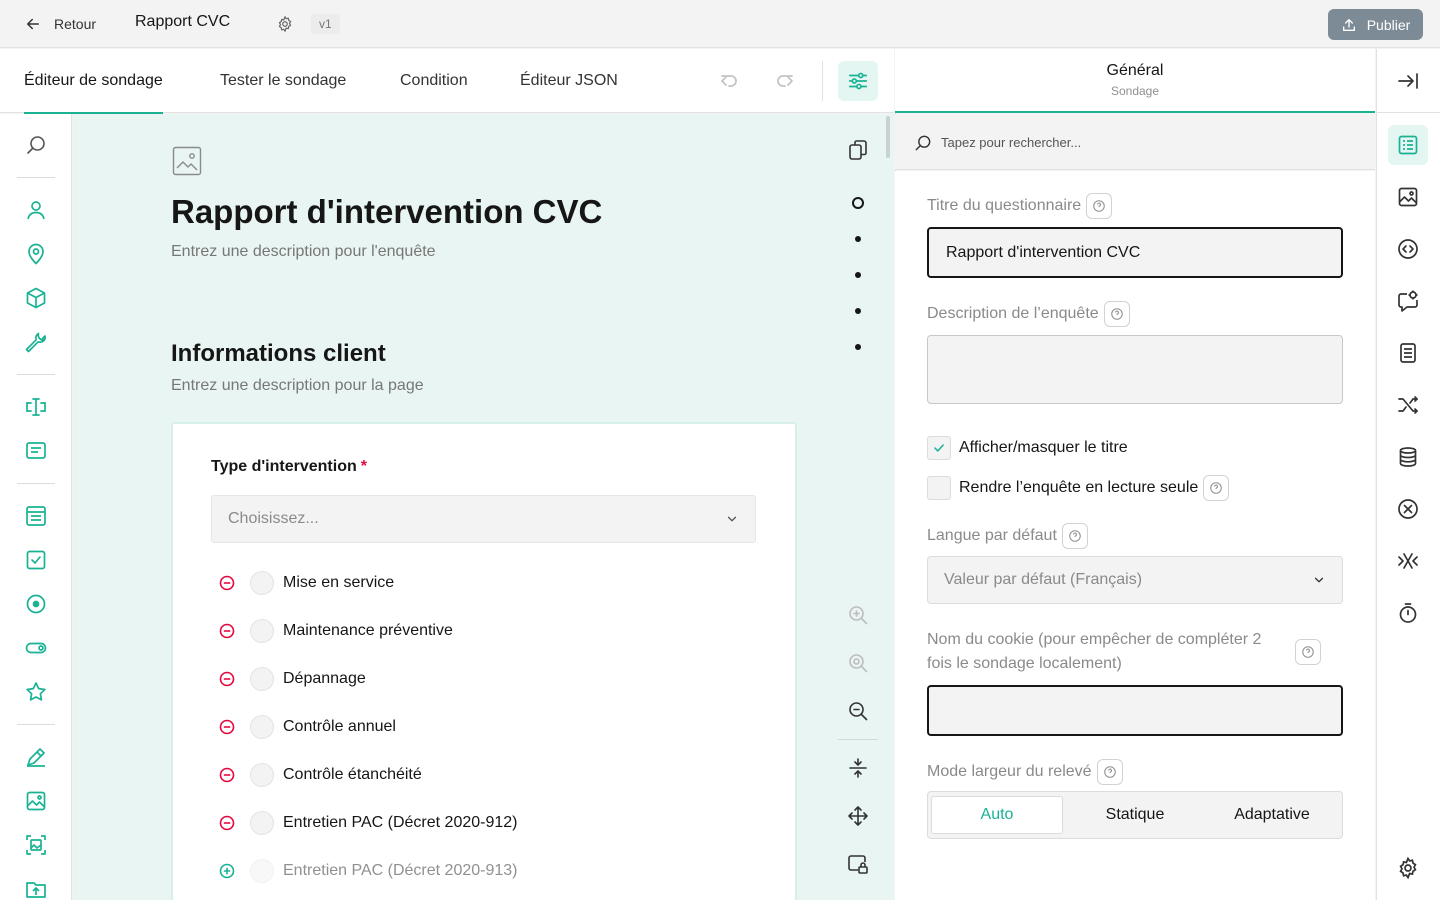 The height and width of the screenshot is (900, 1440). Describe the element at coordinates (36, 254) in the screenshot. I see `map-pin-icon` at that location.